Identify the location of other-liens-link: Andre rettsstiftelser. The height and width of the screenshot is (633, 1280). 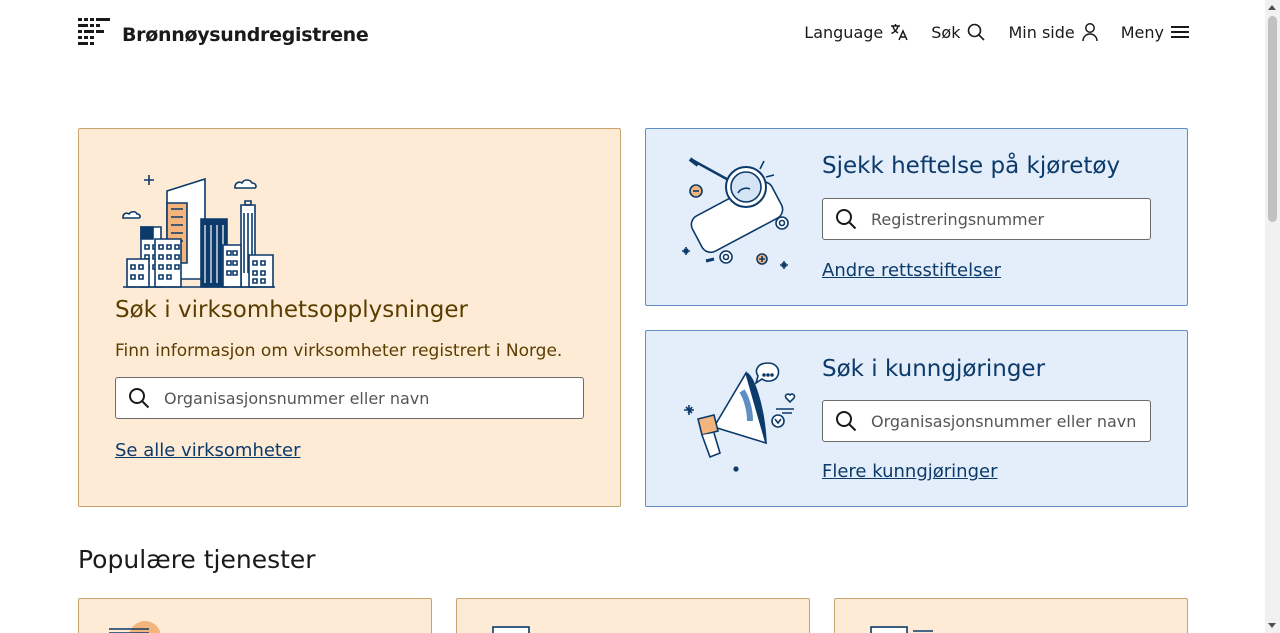
(911, 270).